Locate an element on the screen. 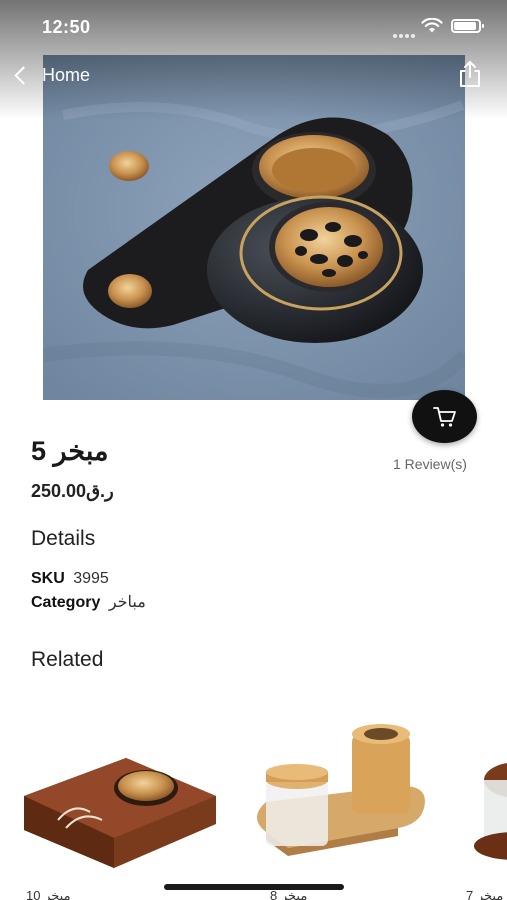 This screenshot has width=507, height=900. add-to-cart-button is located at coordinates (444, 416).